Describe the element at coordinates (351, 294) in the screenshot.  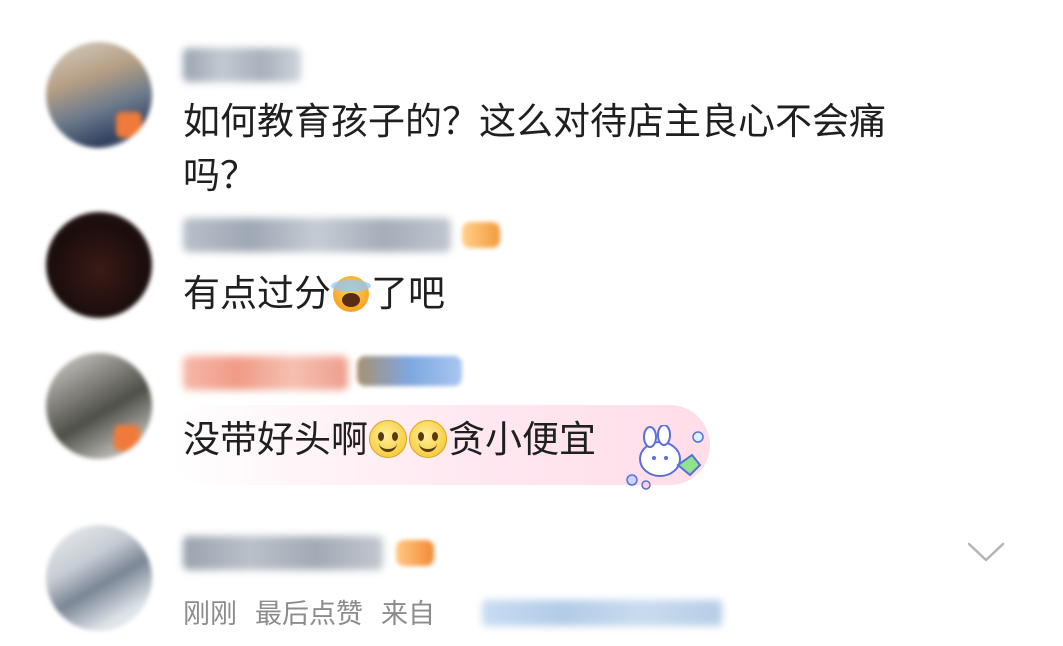
I see `scream-emoji-icon` at that location.